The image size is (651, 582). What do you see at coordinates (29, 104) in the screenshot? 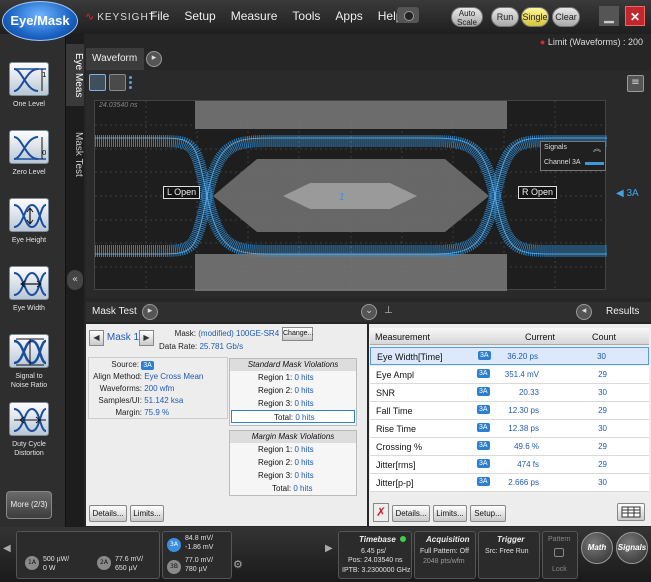
I see `tool-one-level-label: One Level` at bounding box center [29, 104].